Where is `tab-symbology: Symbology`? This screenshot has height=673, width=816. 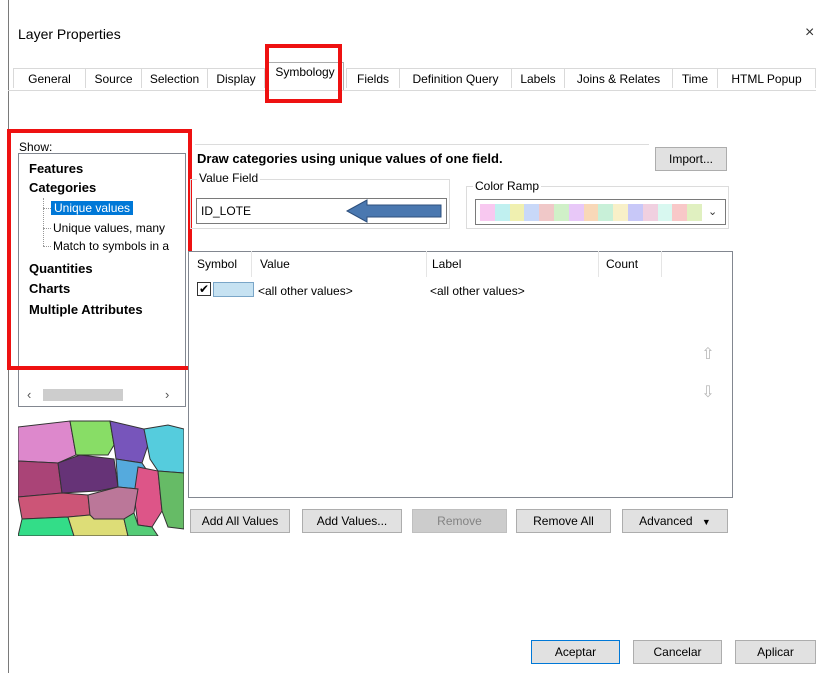
tab-symbology: Symbology is located at coordinates (305, 76).